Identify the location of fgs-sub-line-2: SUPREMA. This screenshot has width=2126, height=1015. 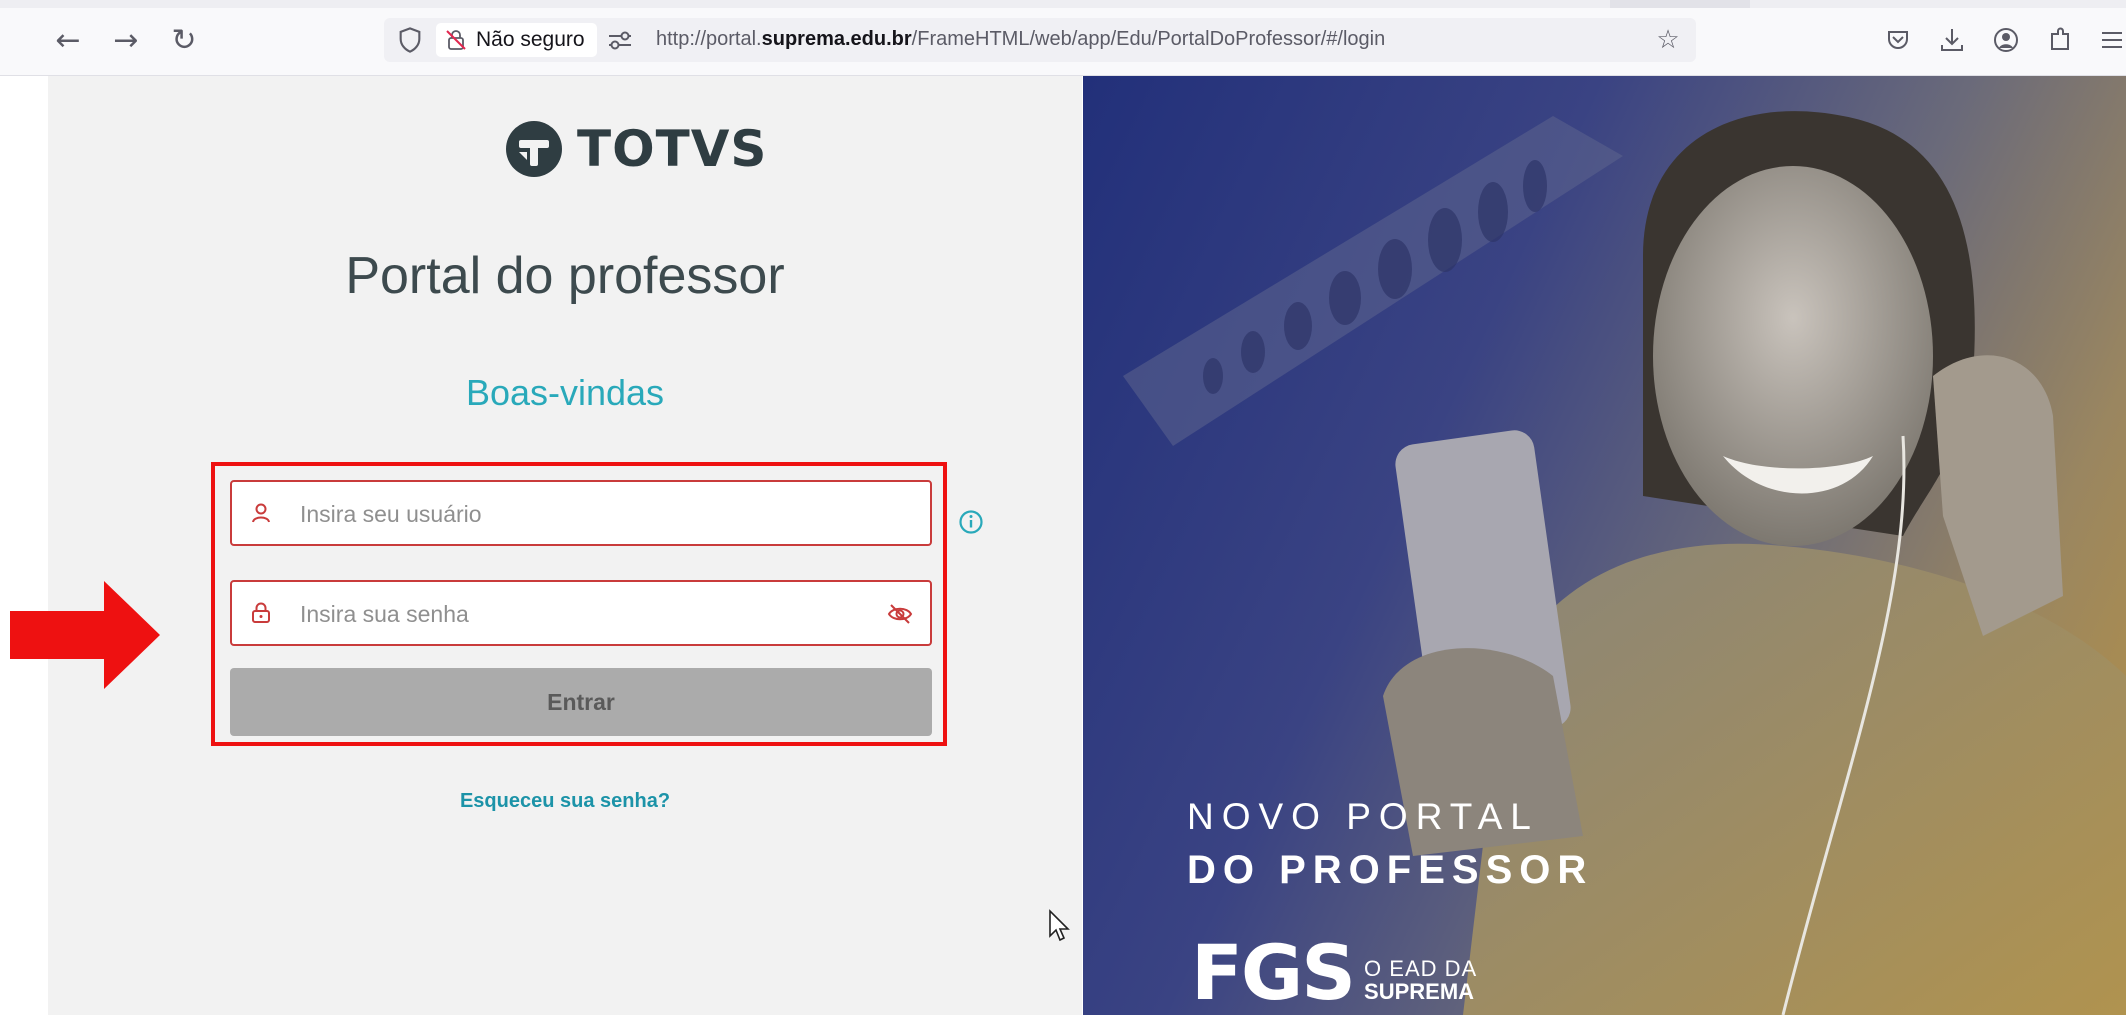
(1419, 991).